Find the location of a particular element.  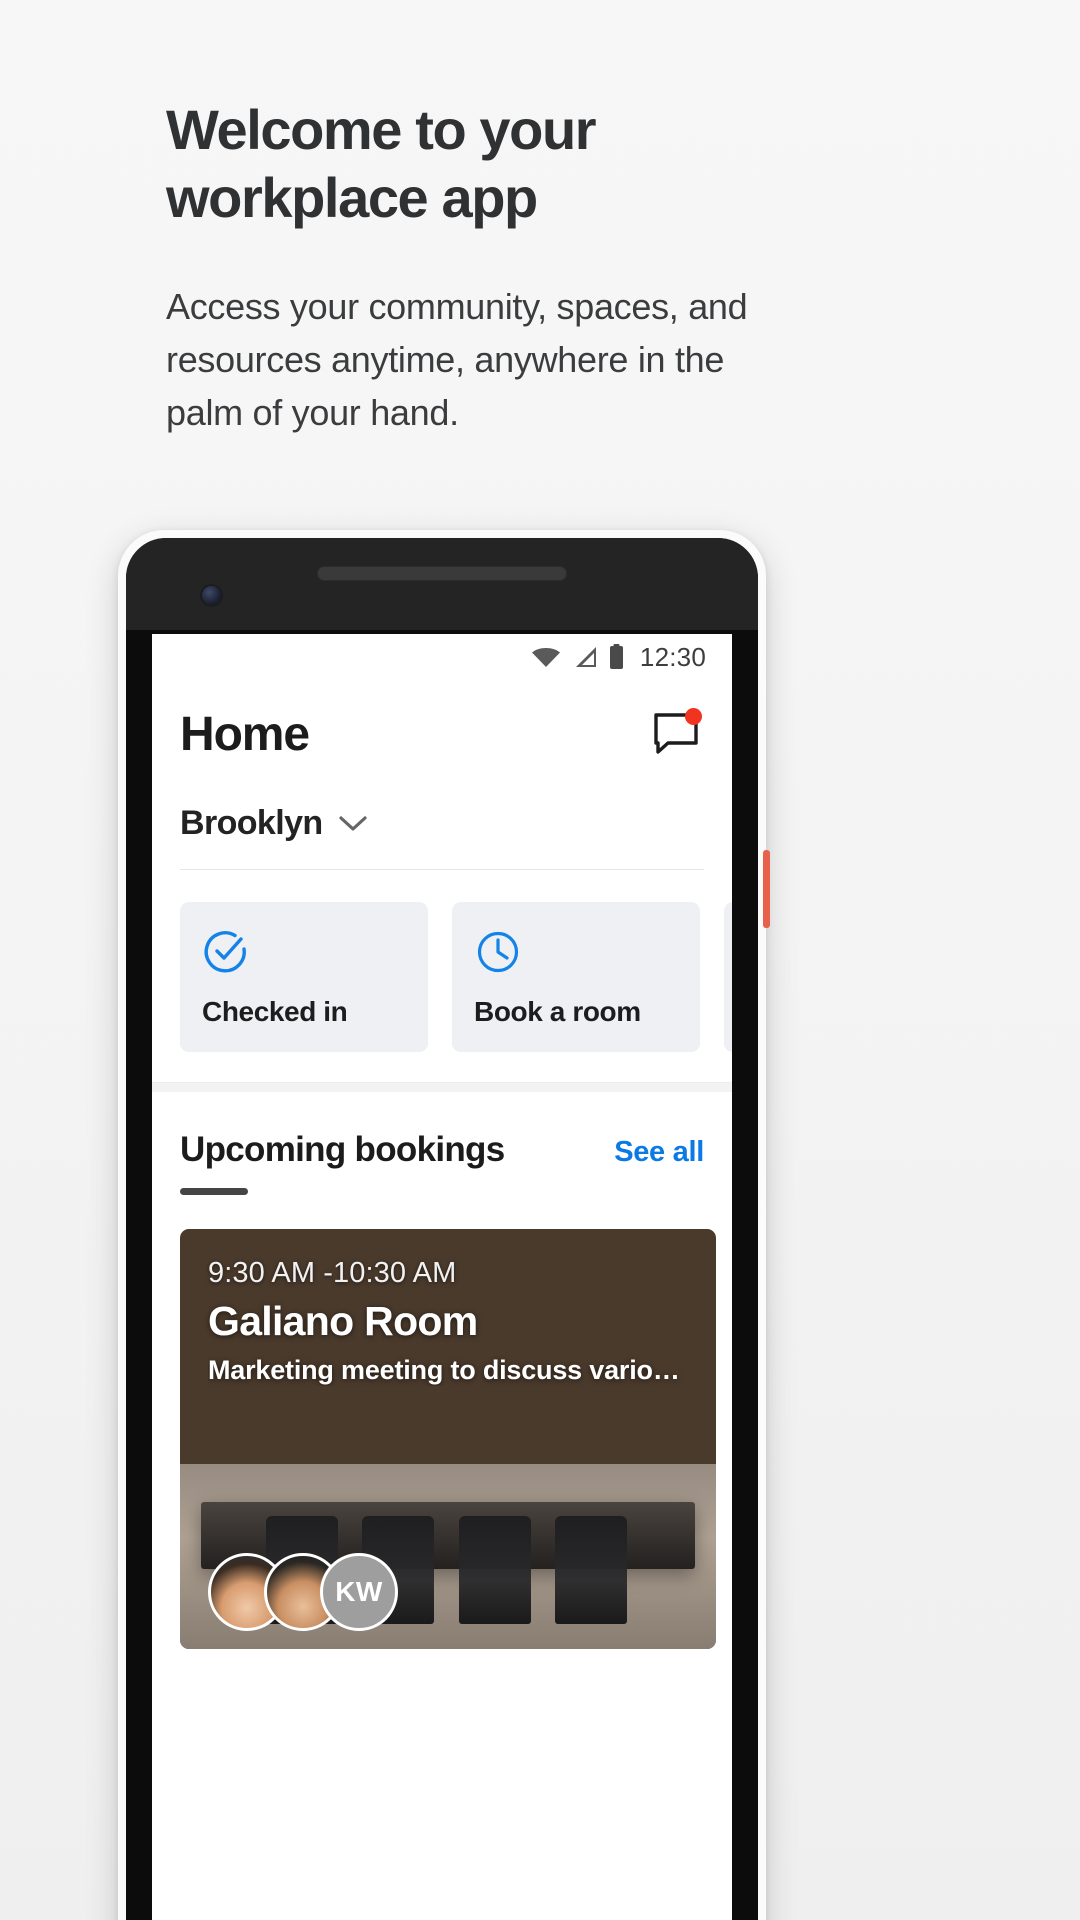

status-bar-time: 12:30 is located at coordinates (672, 656).